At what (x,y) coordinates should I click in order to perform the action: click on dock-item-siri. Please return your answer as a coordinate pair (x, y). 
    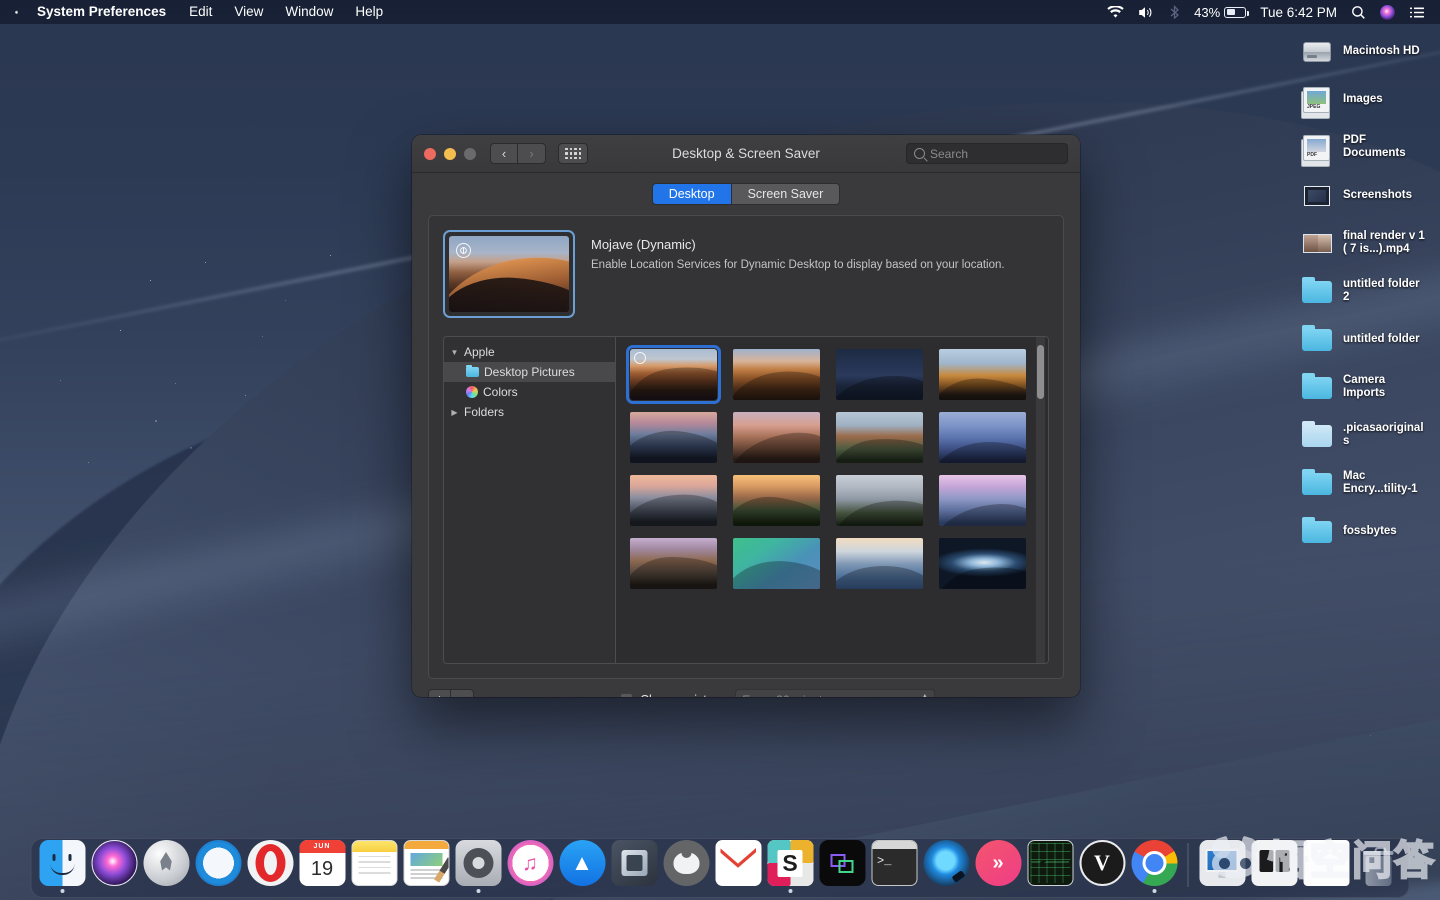
    Looking at the image, I should click on (114, 865).